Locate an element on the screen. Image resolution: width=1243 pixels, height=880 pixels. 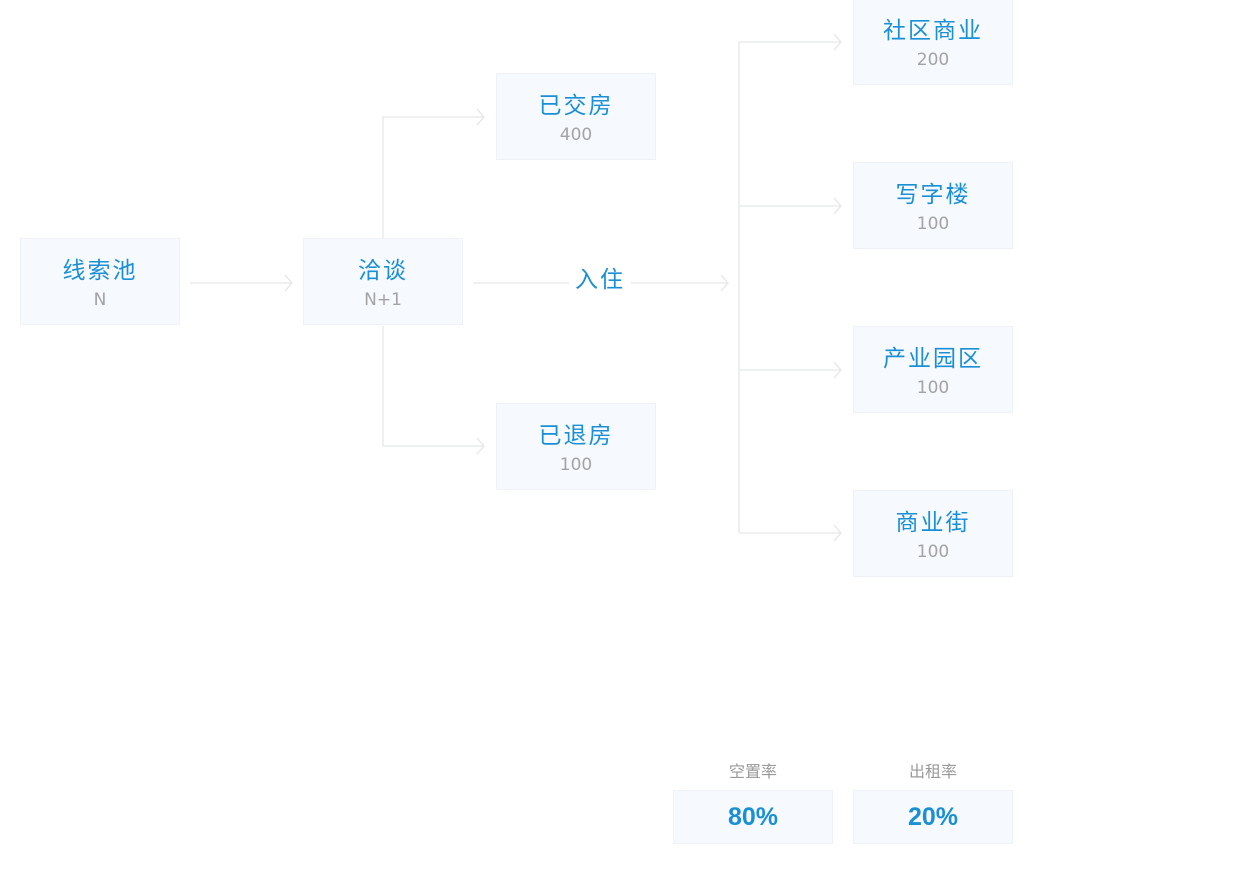
node-value: 400 is located at coordinates (576, 135).